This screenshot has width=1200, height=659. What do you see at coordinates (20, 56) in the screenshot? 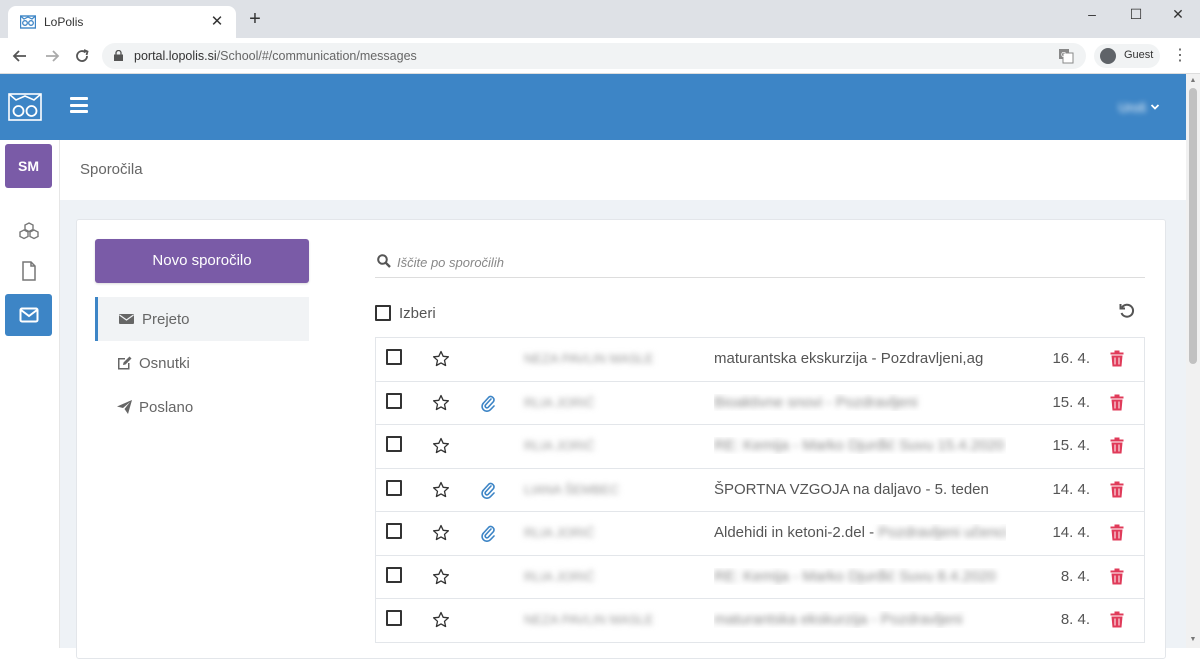
I see `back-arrow-icon` at bounding box center [20, 56].